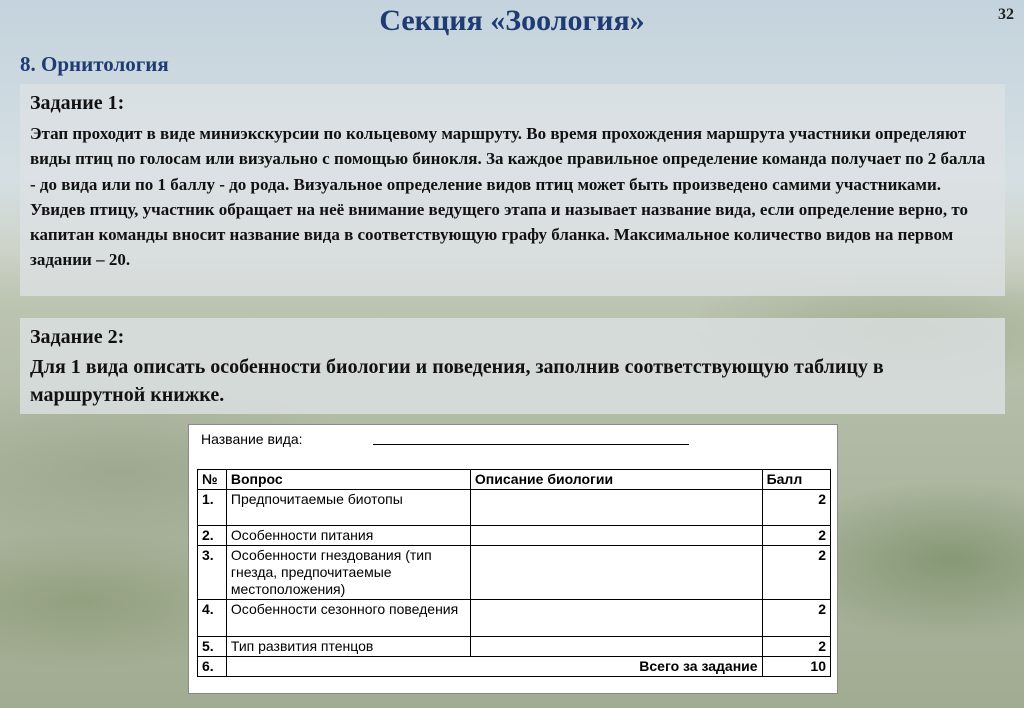 The height and width of the screenshot is (708, 1024). I want to click on header-score: Балл, so click(796, 479).